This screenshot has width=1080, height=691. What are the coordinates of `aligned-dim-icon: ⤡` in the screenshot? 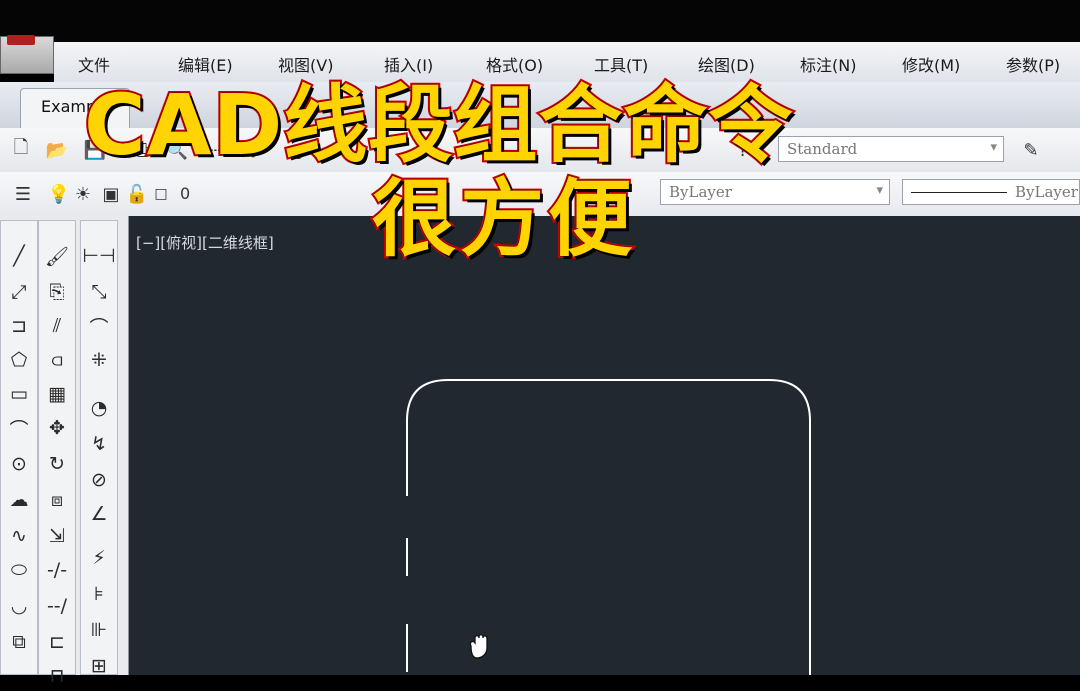 It's located at (99, 292).